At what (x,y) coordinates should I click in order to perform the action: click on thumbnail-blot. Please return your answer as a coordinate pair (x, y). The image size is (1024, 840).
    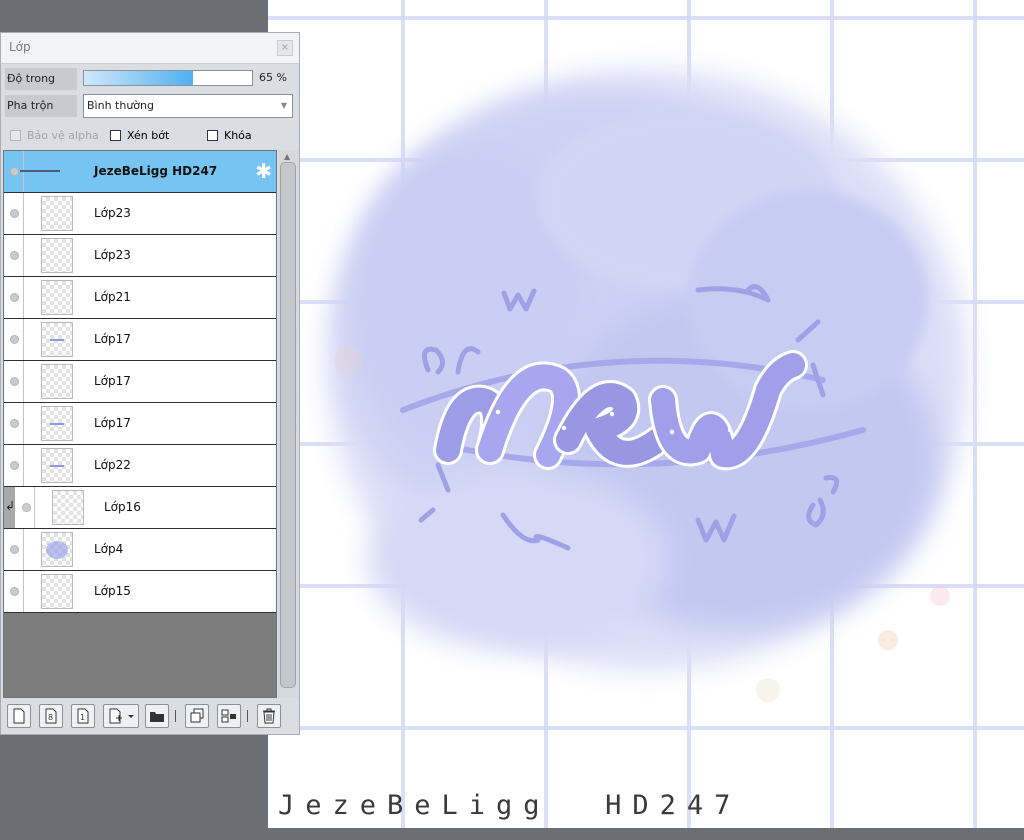
    Looking at the image, I should click on (57, 550).